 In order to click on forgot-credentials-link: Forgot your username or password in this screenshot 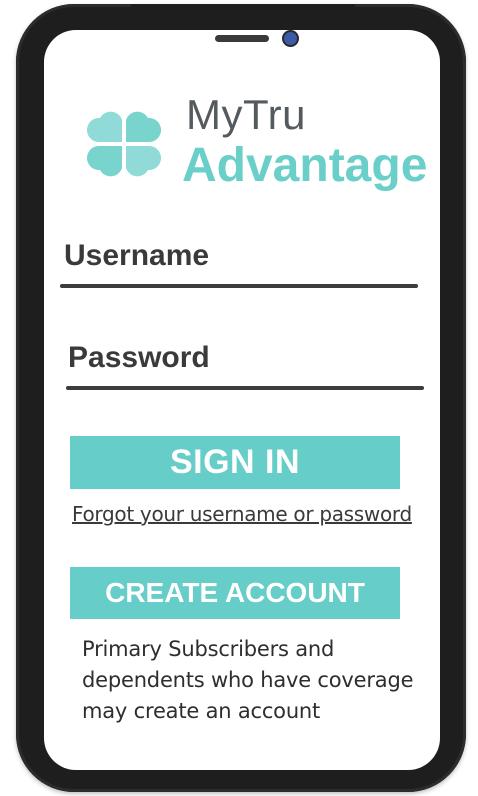, I will do `click(242, 514)`.